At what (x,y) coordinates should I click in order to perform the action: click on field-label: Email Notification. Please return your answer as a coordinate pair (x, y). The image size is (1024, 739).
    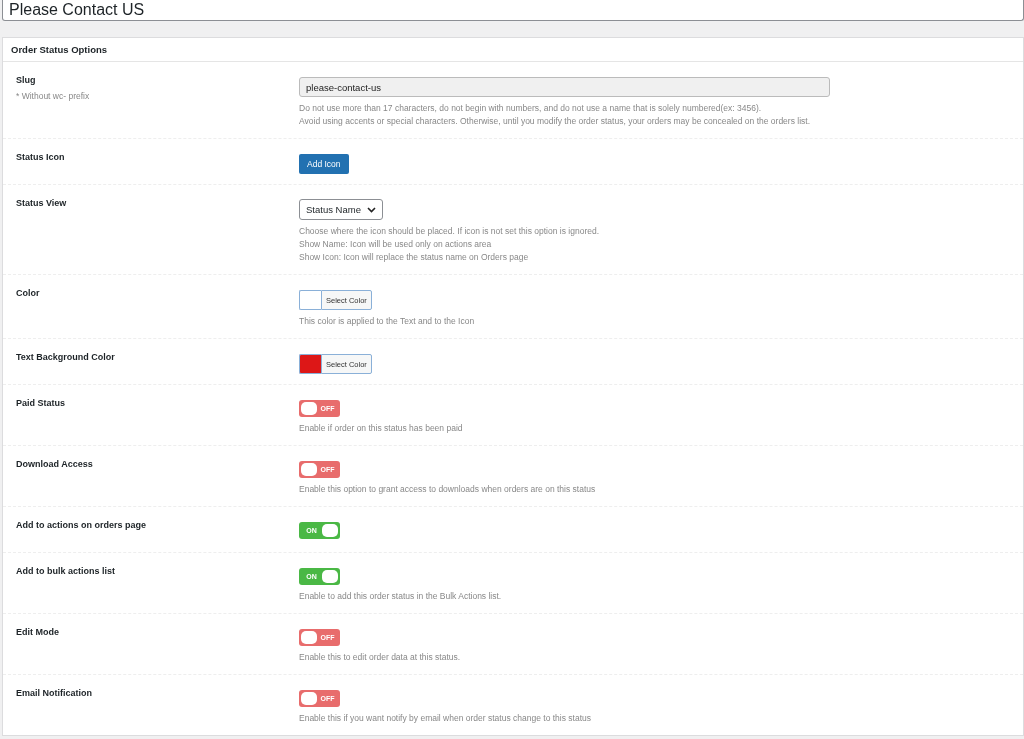
    Looking at the image, I should click on (54, 693).